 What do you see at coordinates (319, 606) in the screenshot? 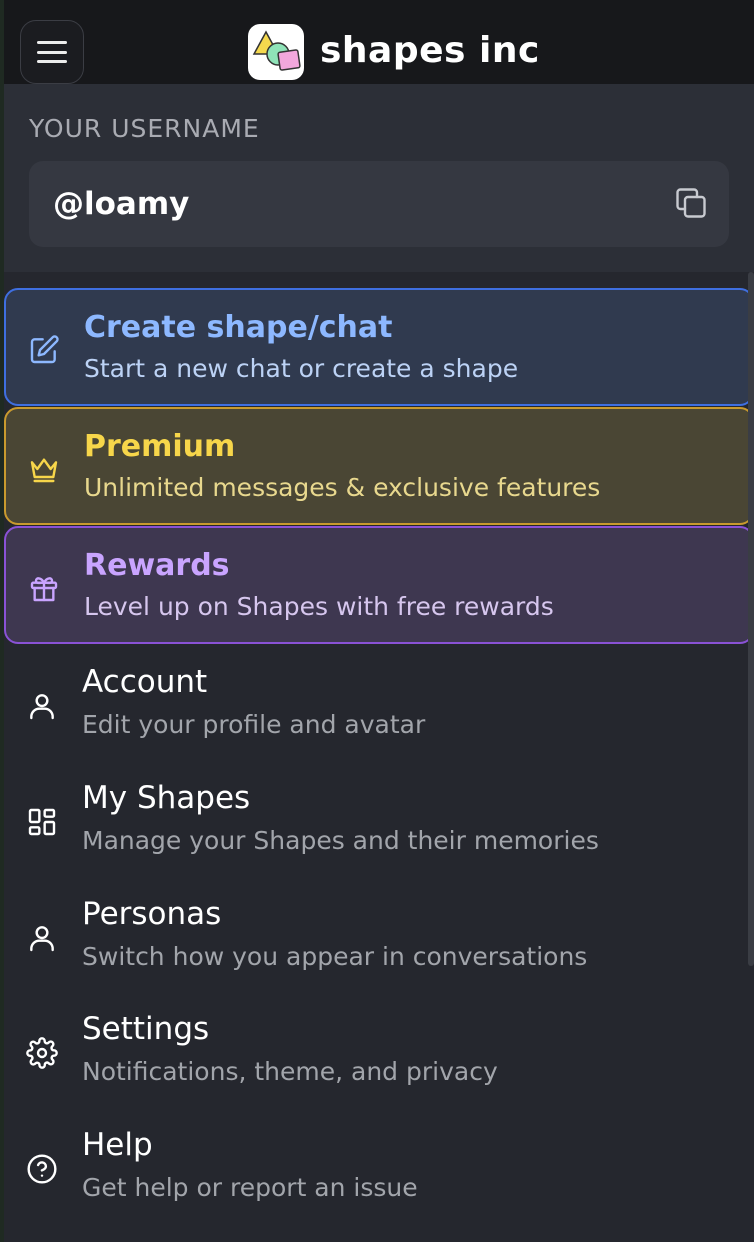
I see `menu-item-subtitle: Level up on Shapes with free rewards` at bounding box center [319, 606].